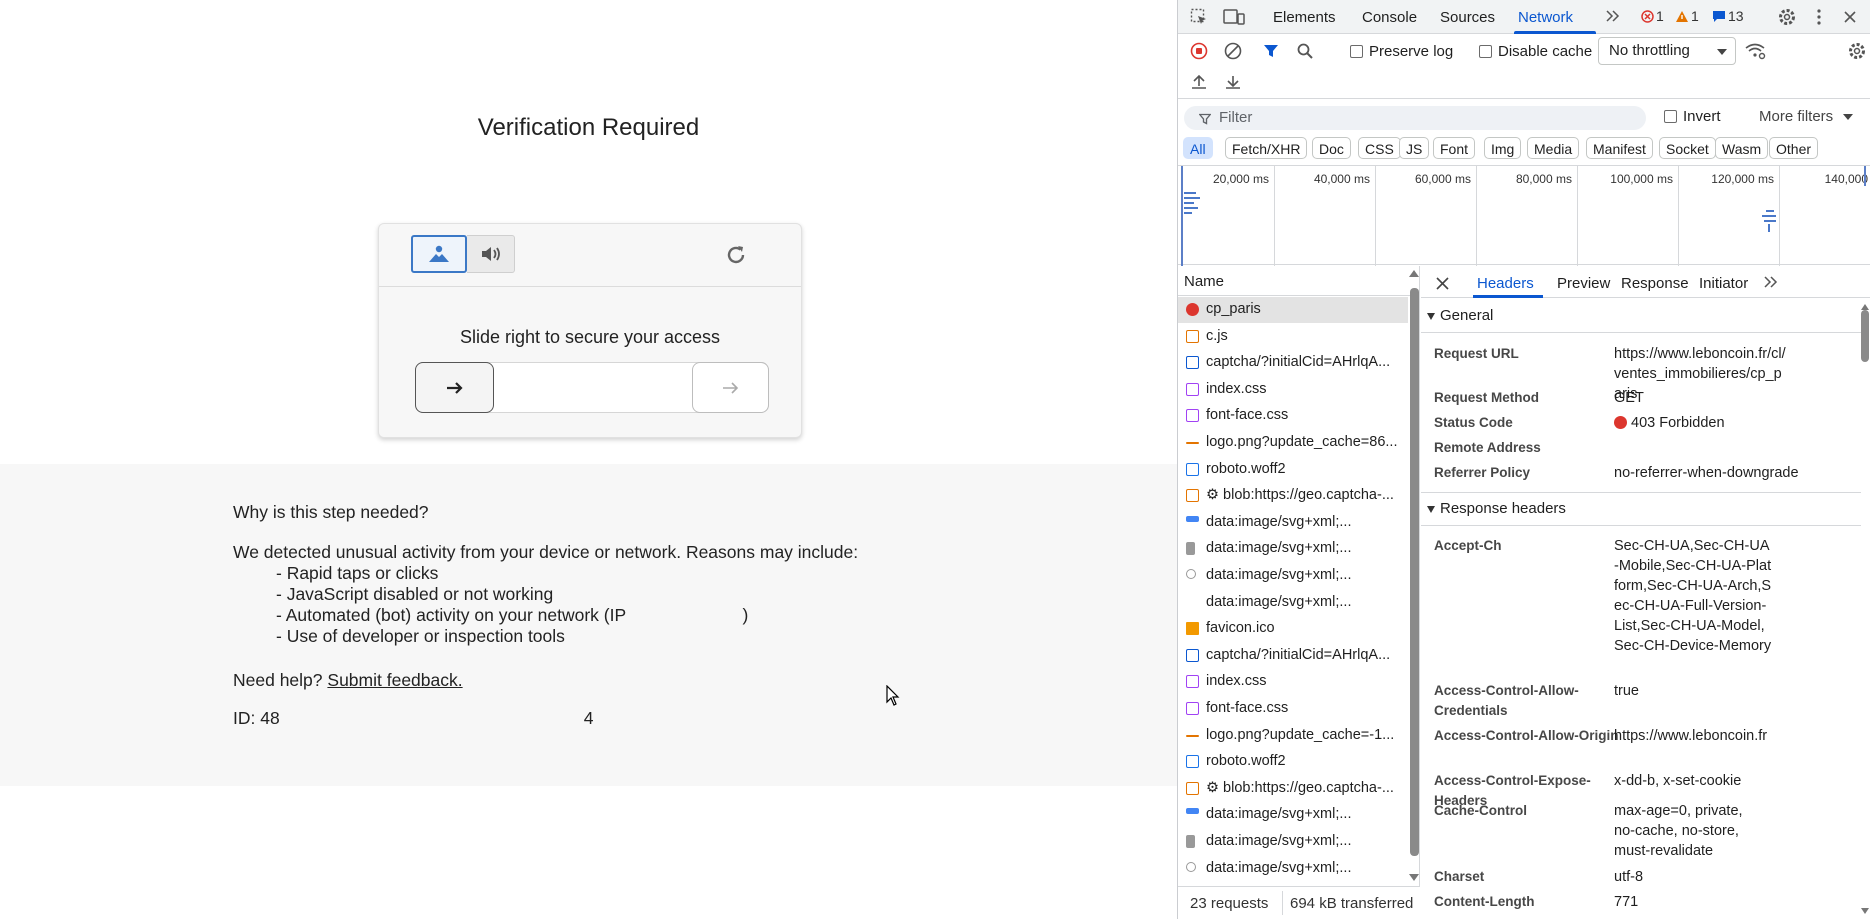  I want to click on triangle-down-icon, so click(1431, 316).